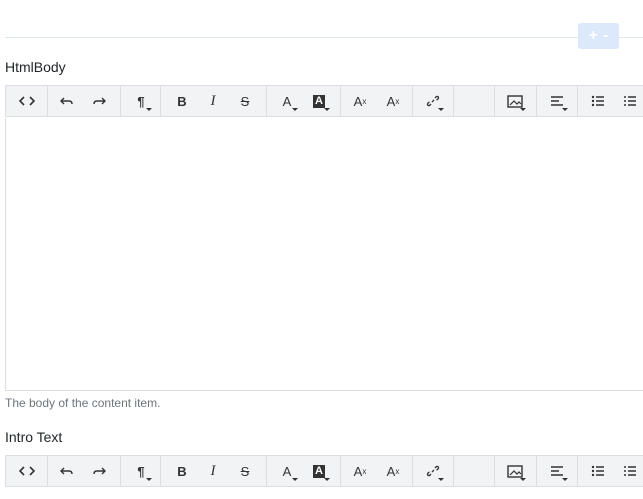 The height and width of the screenshot is (499, 643). I want to click on intro-text-label: Intro Text, so click(34, 437).